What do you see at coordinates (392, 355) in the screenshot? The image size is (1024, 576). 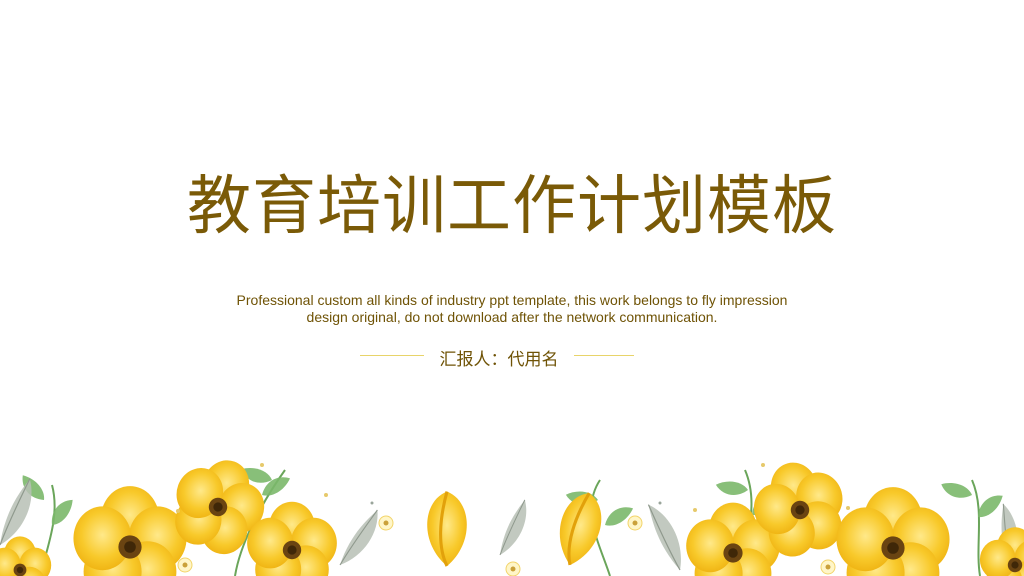 I see `divider-left` at bounding box center [392, 355].